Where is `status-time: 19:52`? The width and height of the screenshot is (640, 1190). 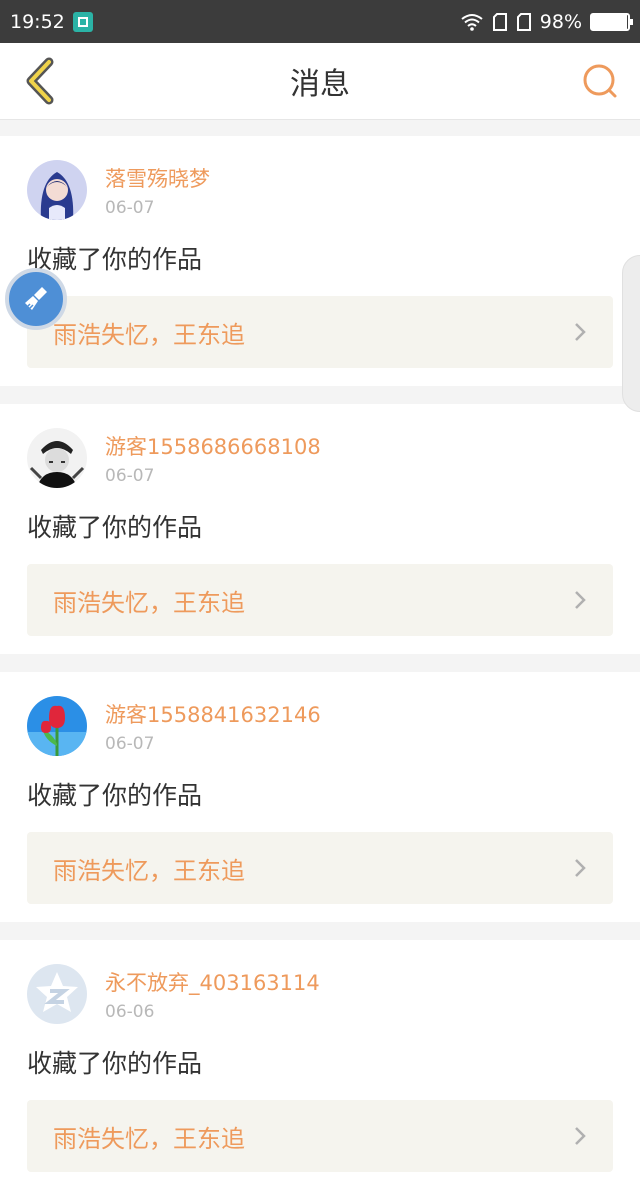
status-time: 19:52 is located at coordinates (37, 21).